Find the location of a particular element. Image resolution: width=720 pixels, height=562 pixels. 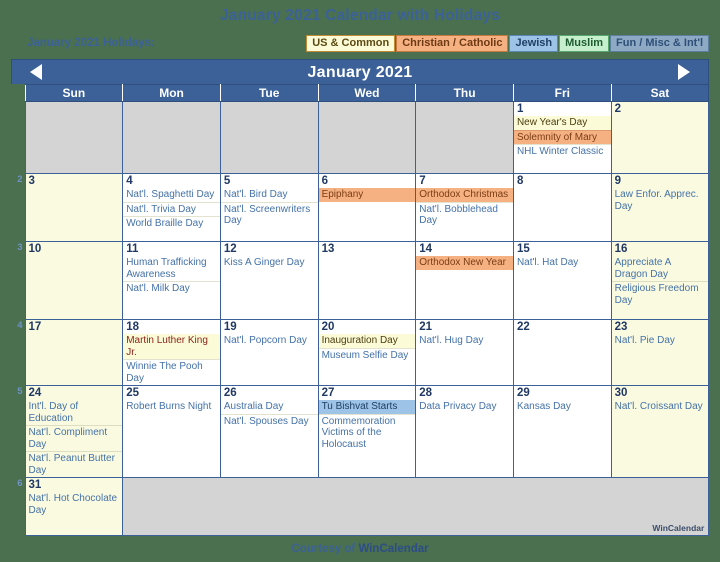

legend-badge-mus: Muslim is located at coordinates (584, 43).